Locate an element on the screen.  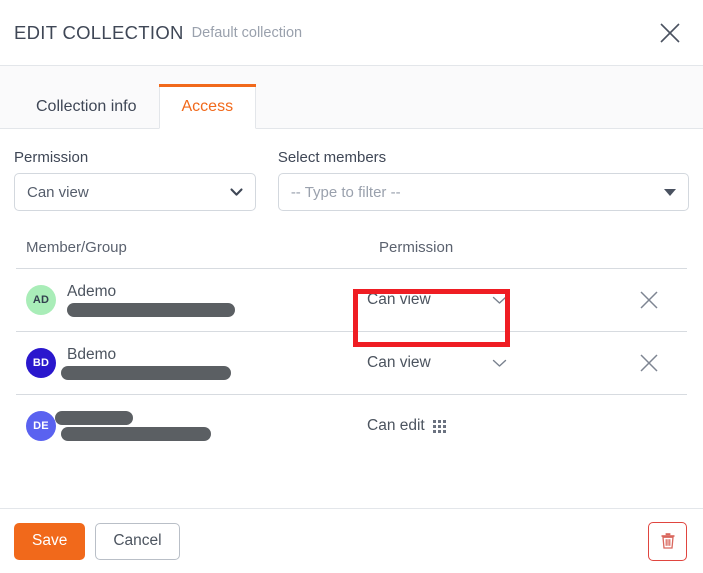
member-name-redacted is located at coordinates (94, 418).